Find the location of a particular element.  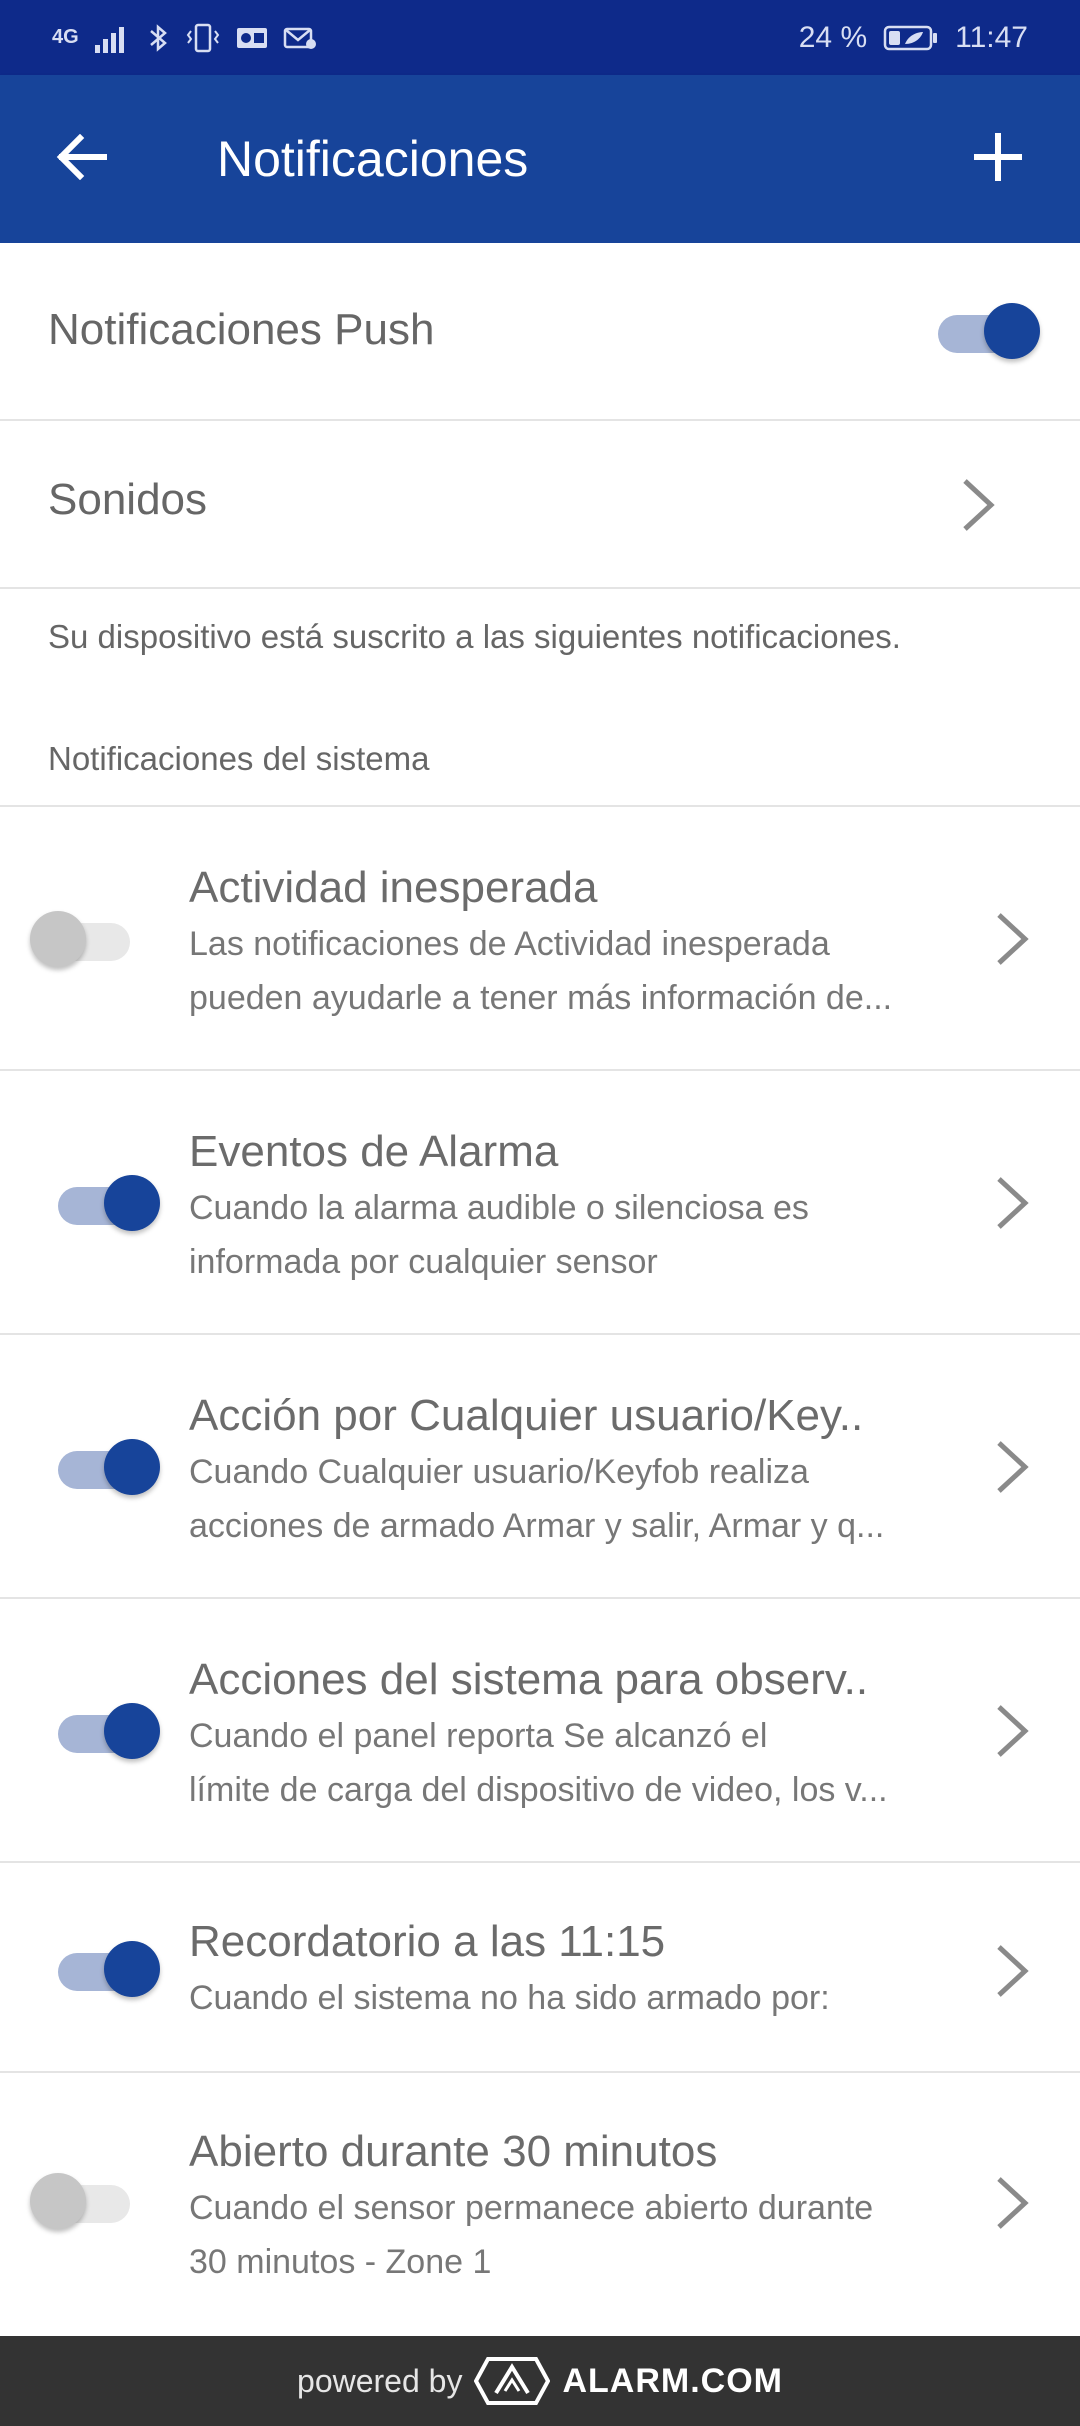

push-notifications-label: Notificaciones Push is located at coordinates (241, 329).